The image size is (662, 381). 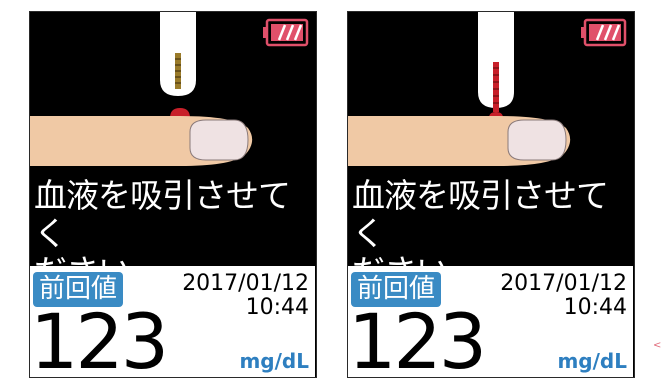 What do you see at coordinates (496, 87) in the screenshot?
I see `strip-channel-filled` at bounding box center [496, 87].